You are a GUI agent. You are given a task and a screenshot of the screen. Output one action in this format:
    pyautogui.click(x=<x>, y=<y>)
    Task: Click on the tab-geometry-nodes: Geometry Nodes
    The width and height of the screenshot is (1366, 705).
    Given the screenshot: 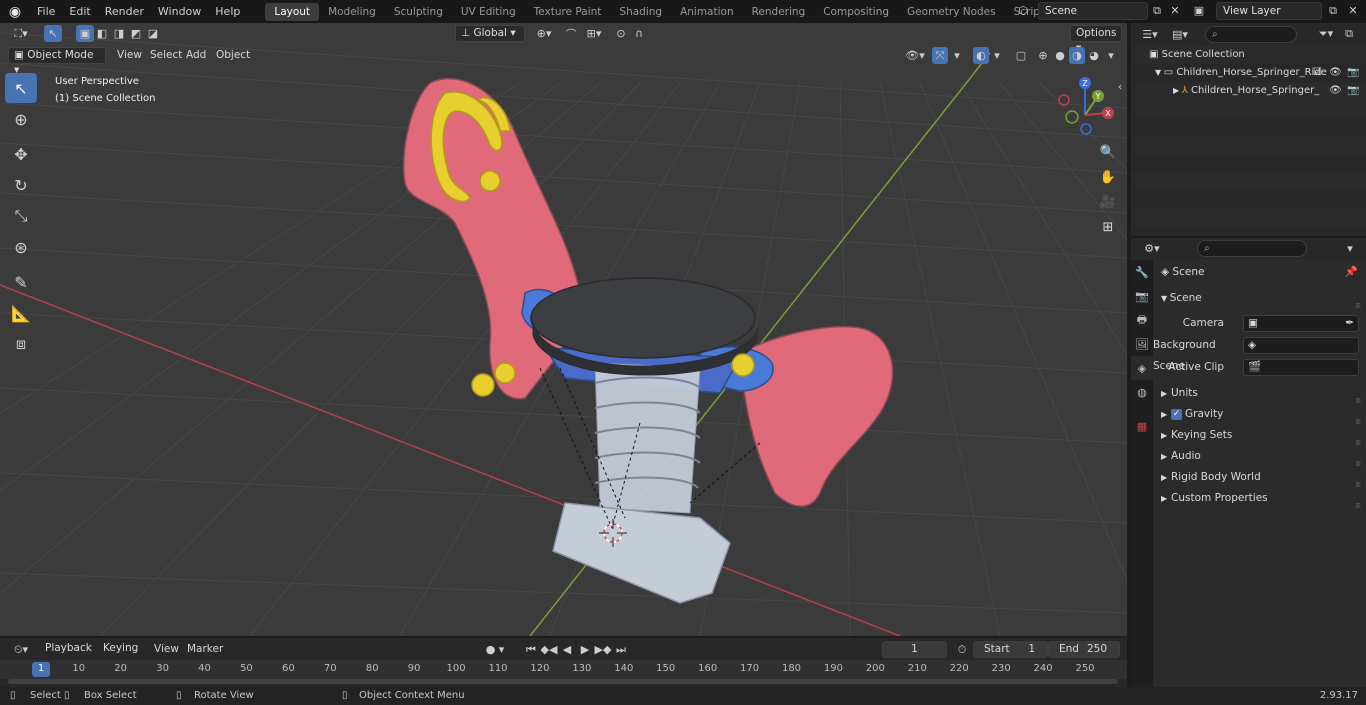 What is the action you would take?
    pyautogui.click(x=951, y=12)
    